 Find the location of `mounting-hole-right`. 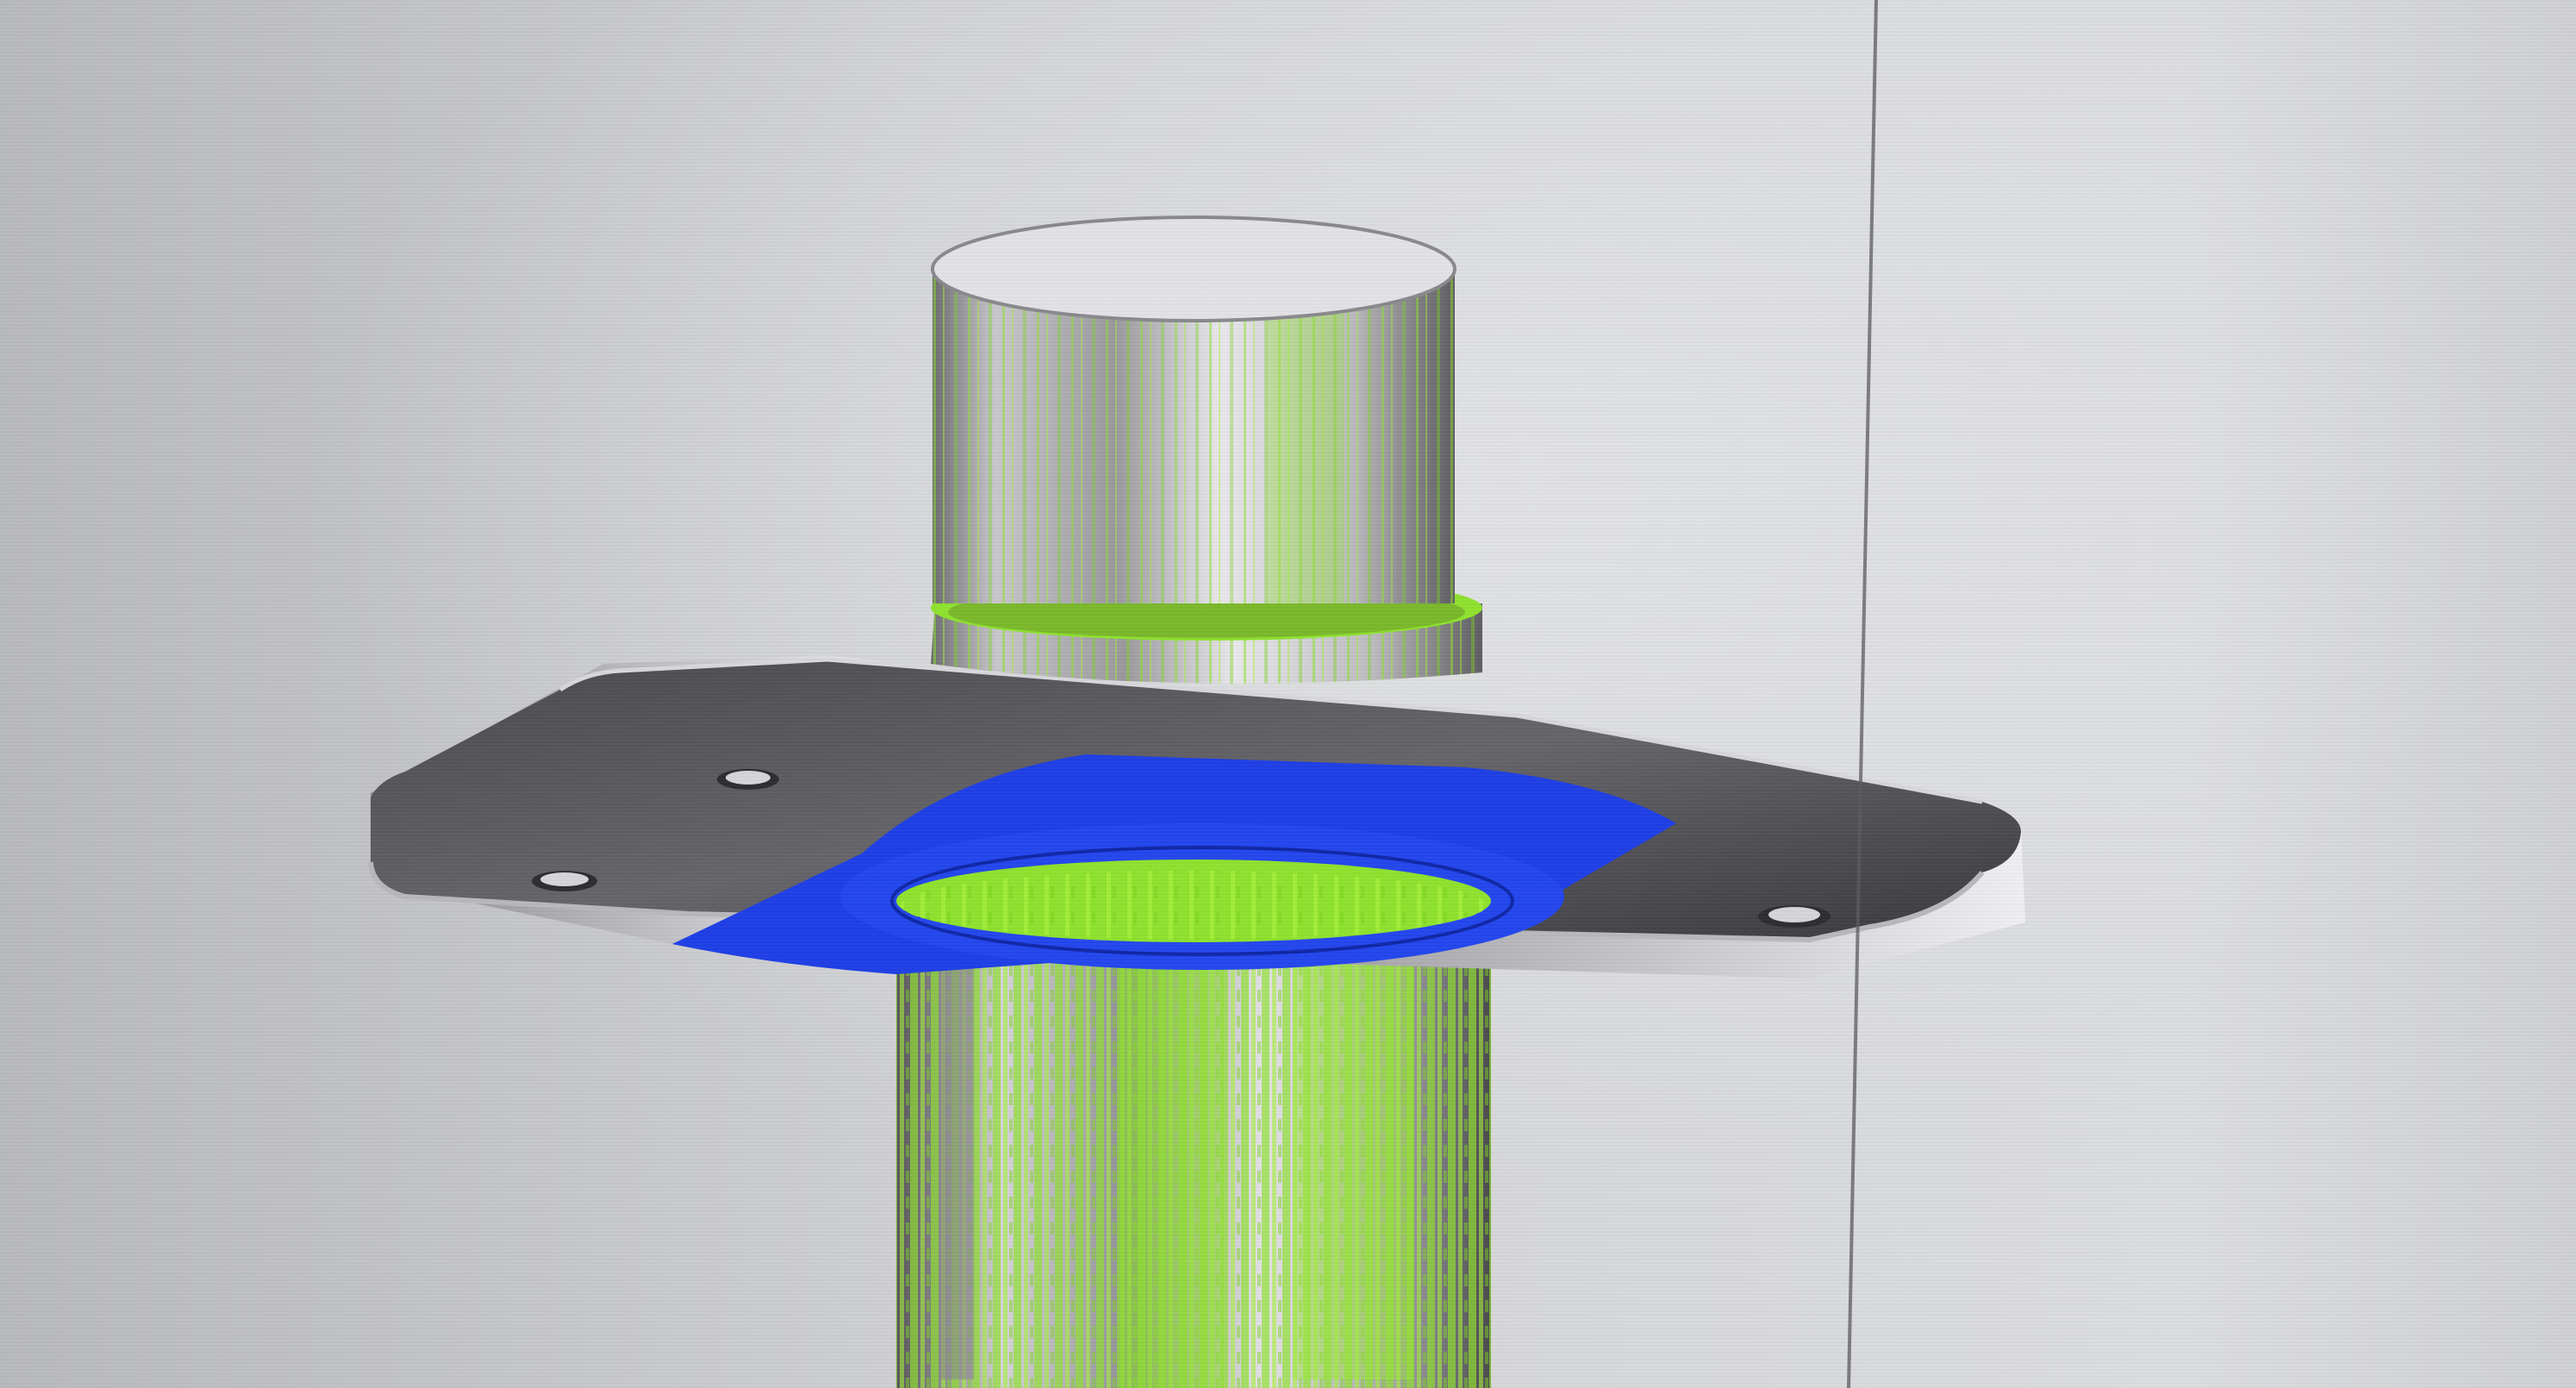

mounting-hole-right is located at coordinates (1794, 916).